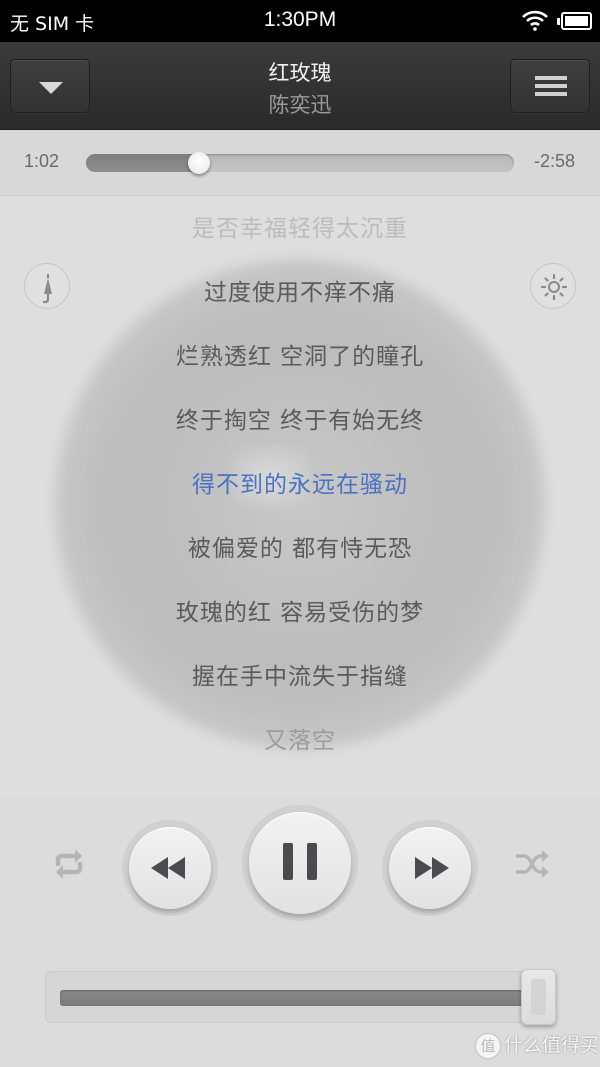 This screenshot has width=600, height=1067. I want to click on clock: 1:30PM, so click(300, 19).